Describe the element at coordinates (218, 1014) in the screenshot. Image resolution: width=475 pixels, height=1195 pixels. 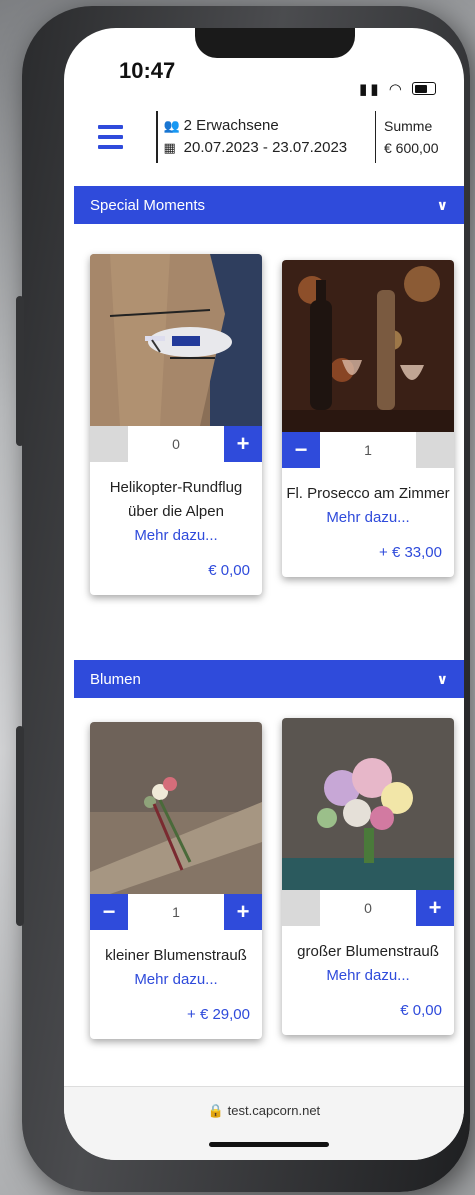
I see `product-price: + € 29,00` at that location.